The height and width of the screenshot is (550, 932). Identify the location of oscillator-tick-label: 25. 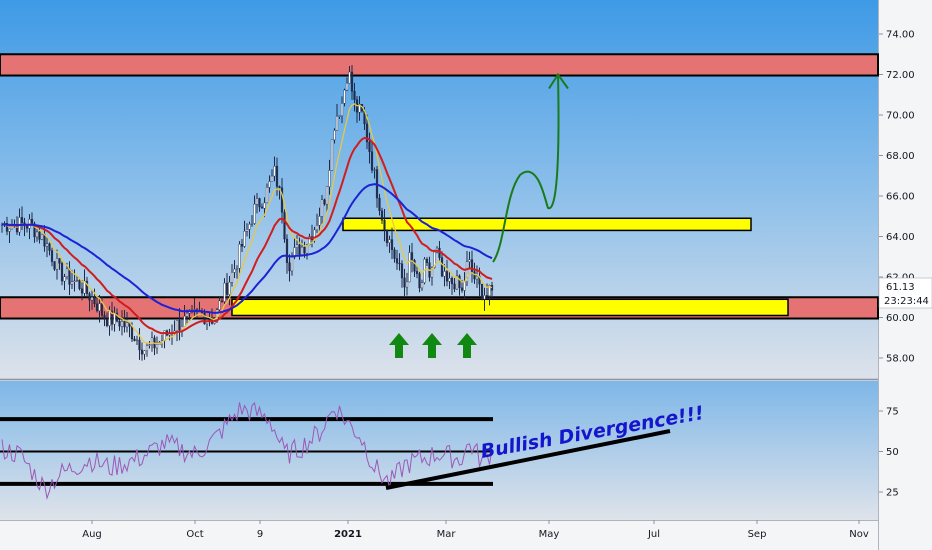
(892, 493).